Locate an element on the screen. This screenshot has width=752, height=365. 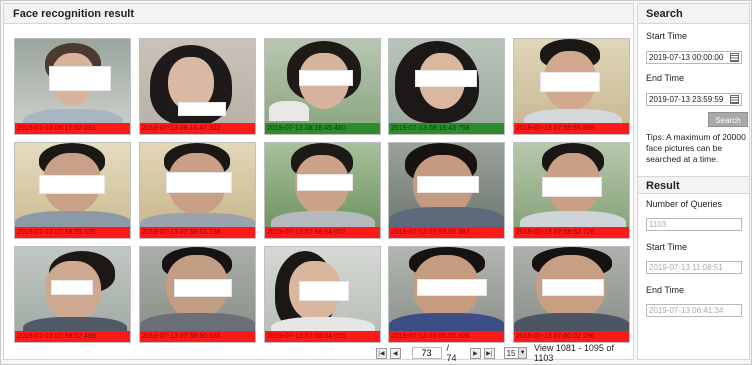
prev-page-icon: ◀ is located at coordinates (395, 353).